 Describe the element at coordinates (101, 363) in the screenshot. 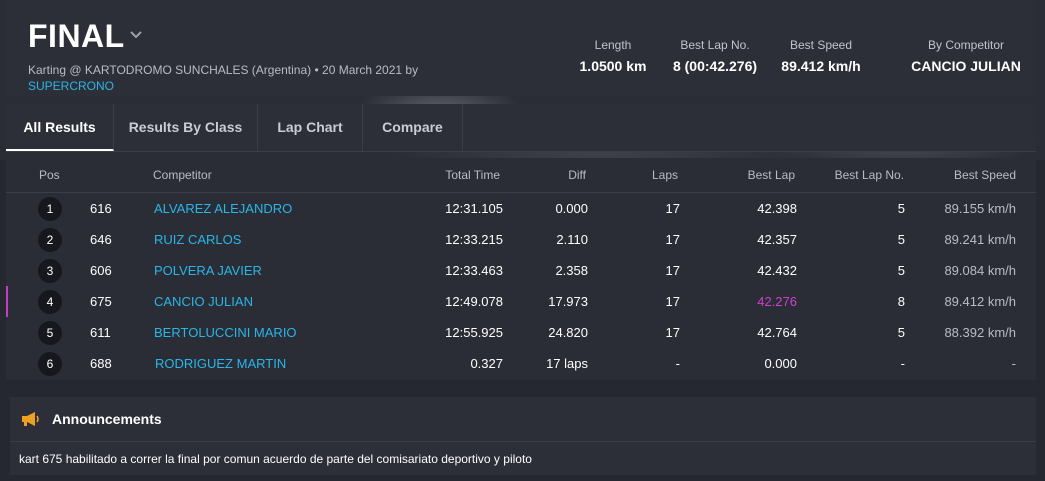

I see `kart-number: 688` at that location.